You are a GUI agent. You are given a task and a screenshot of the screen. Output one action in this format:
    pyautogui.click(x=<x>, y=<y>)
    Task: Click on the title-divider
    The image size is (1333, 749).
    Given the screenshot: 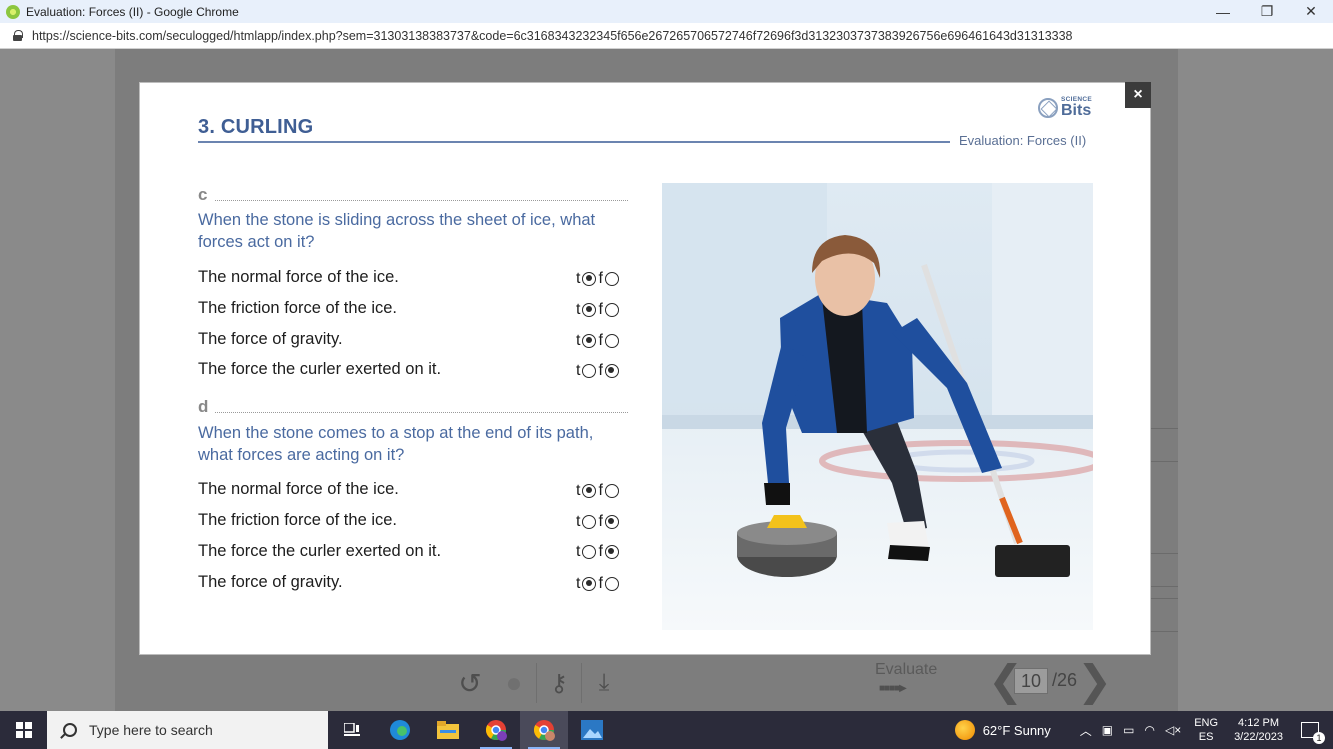 What is the action you would take?
    pyautogui.click(x=574, y=142)
    